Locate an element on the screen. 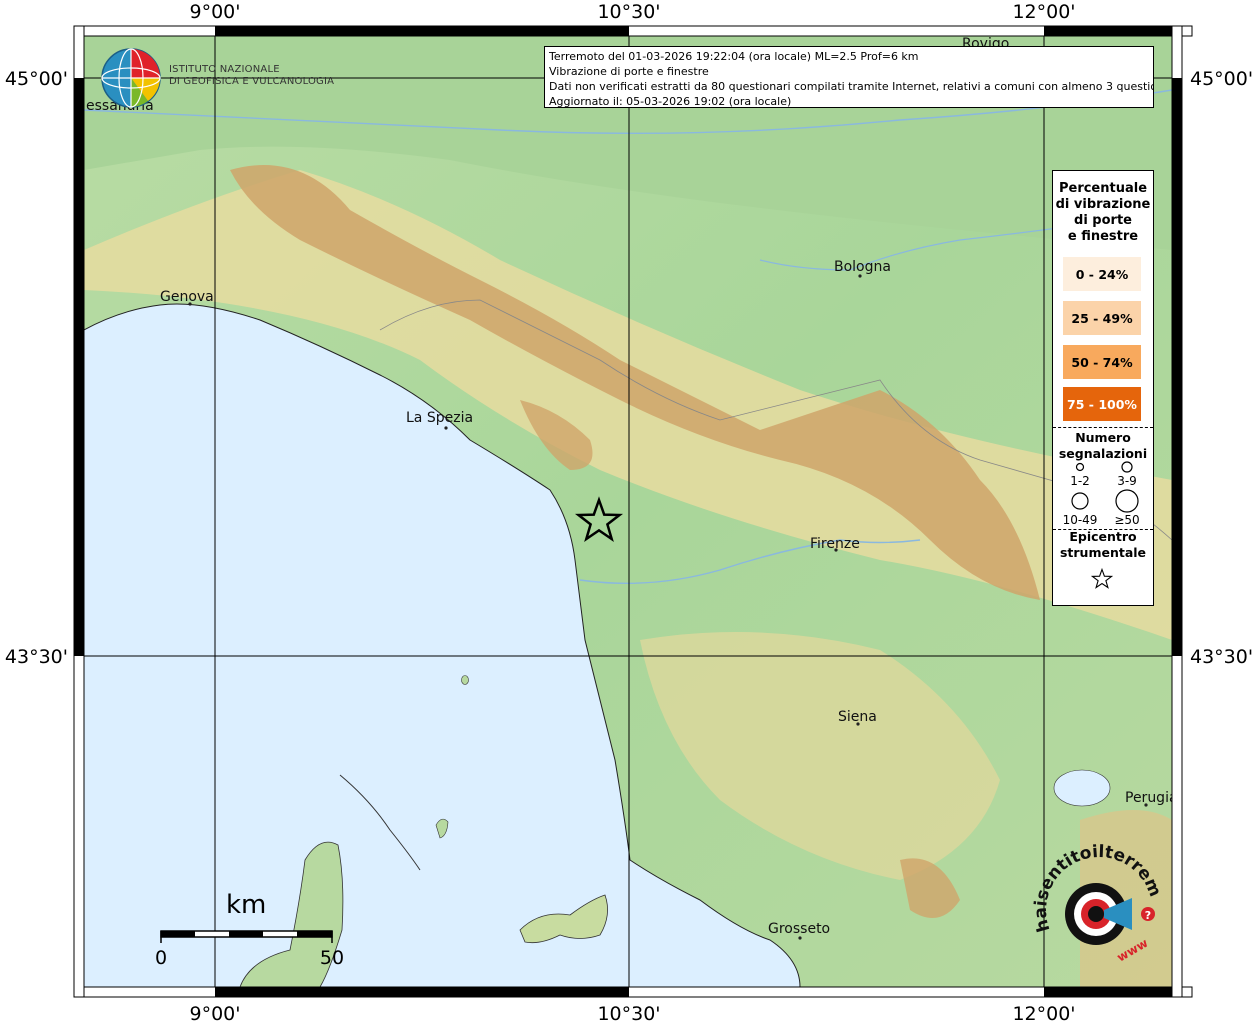 The height and width of the screenshot is (1024, 1256). legend-class-75-100: 75 - 100% is located at coordinates (1102, 404).